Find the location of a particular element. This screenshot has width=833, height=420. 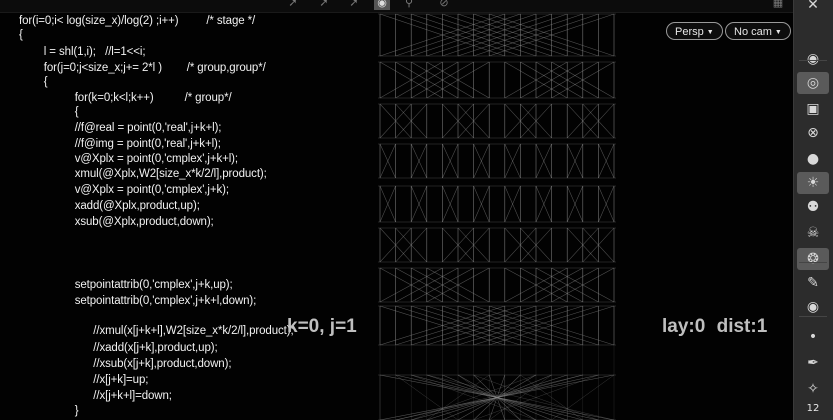

handle-icon: ◉ is located at coordinates (813, 59).